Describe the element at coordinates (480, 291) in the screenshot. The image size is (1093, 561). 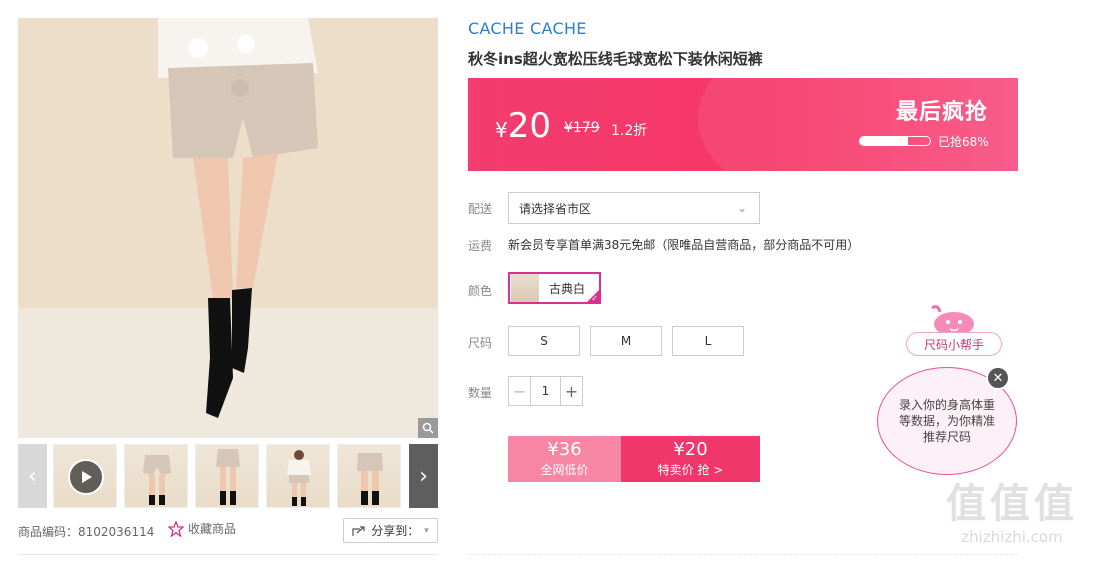
I see `color-label: 颜色` at that location.